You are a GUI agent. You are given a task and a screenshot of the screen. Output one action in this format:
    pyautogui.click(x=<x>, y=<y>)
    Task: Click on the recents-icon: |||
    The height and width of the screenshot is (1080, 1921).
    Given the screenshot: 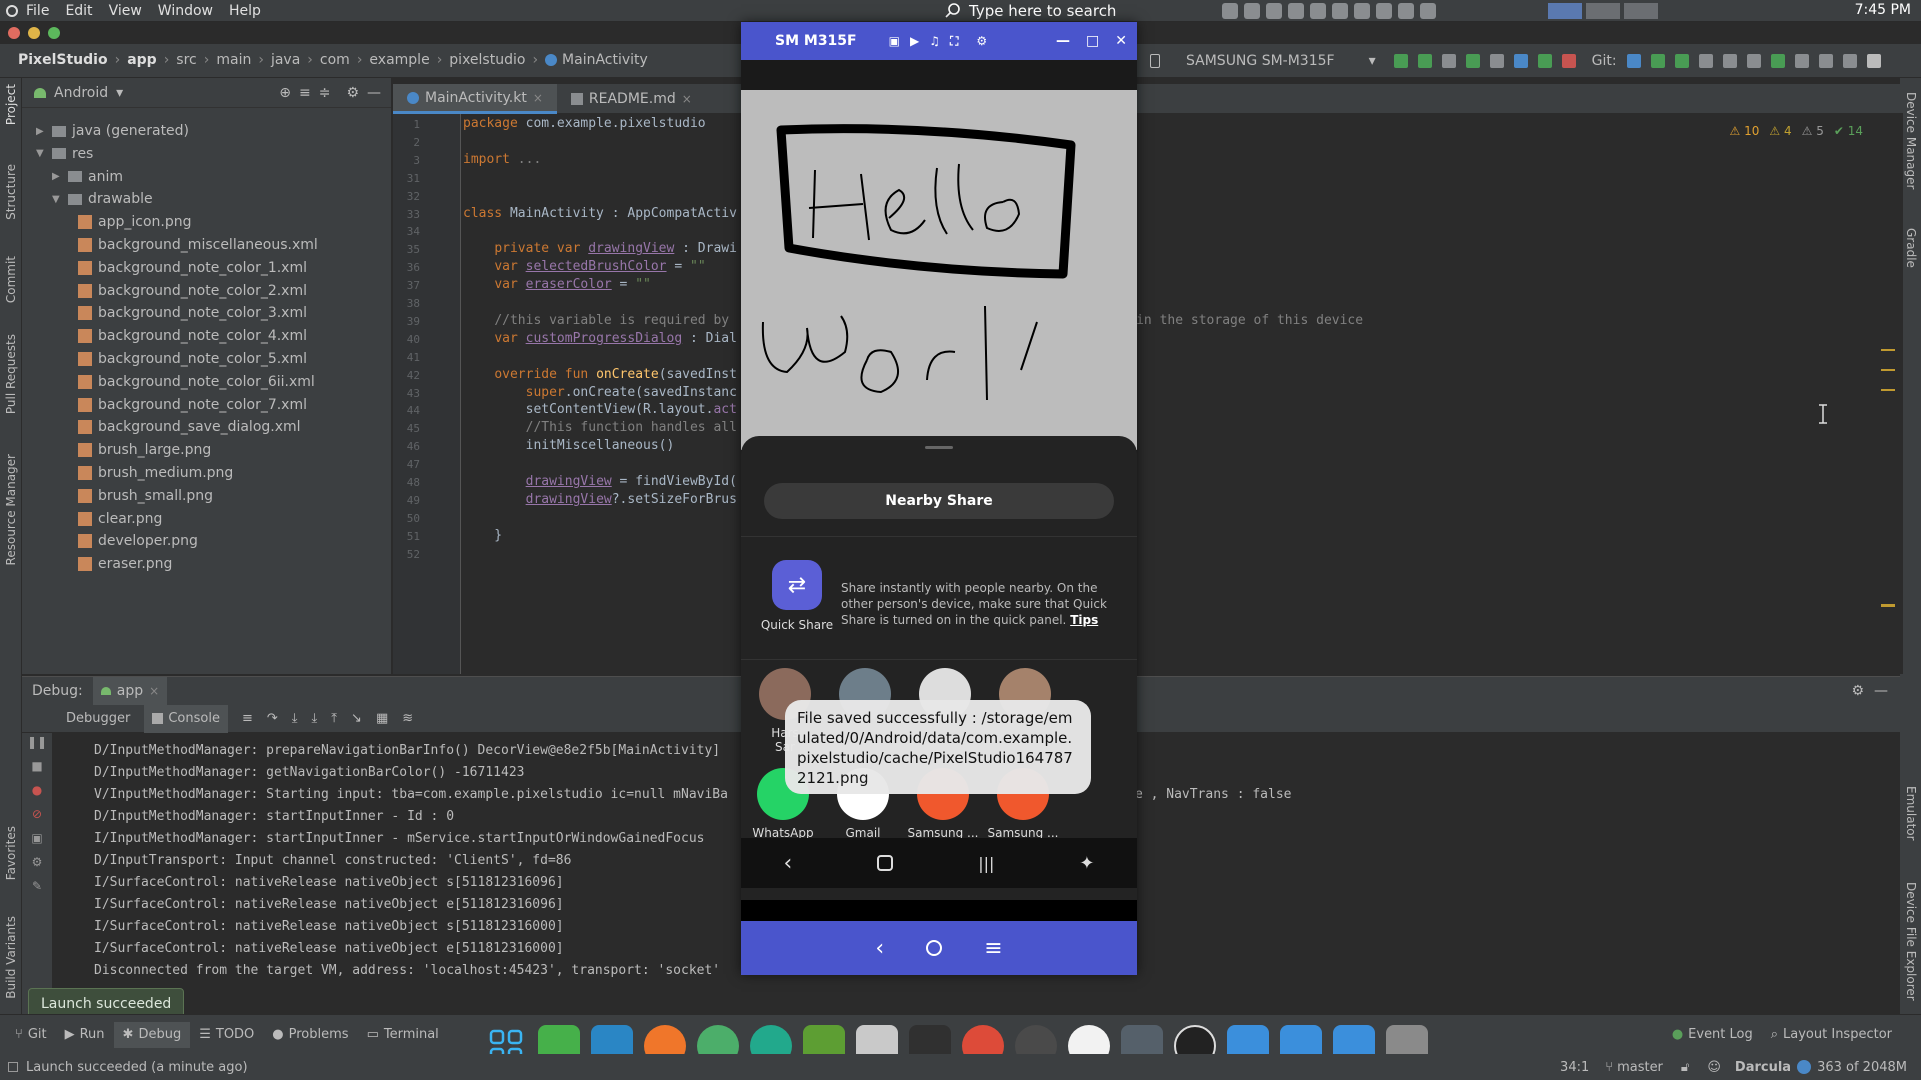 What is the action you would take?
    pyautogui.click(x=986, y=863)
    